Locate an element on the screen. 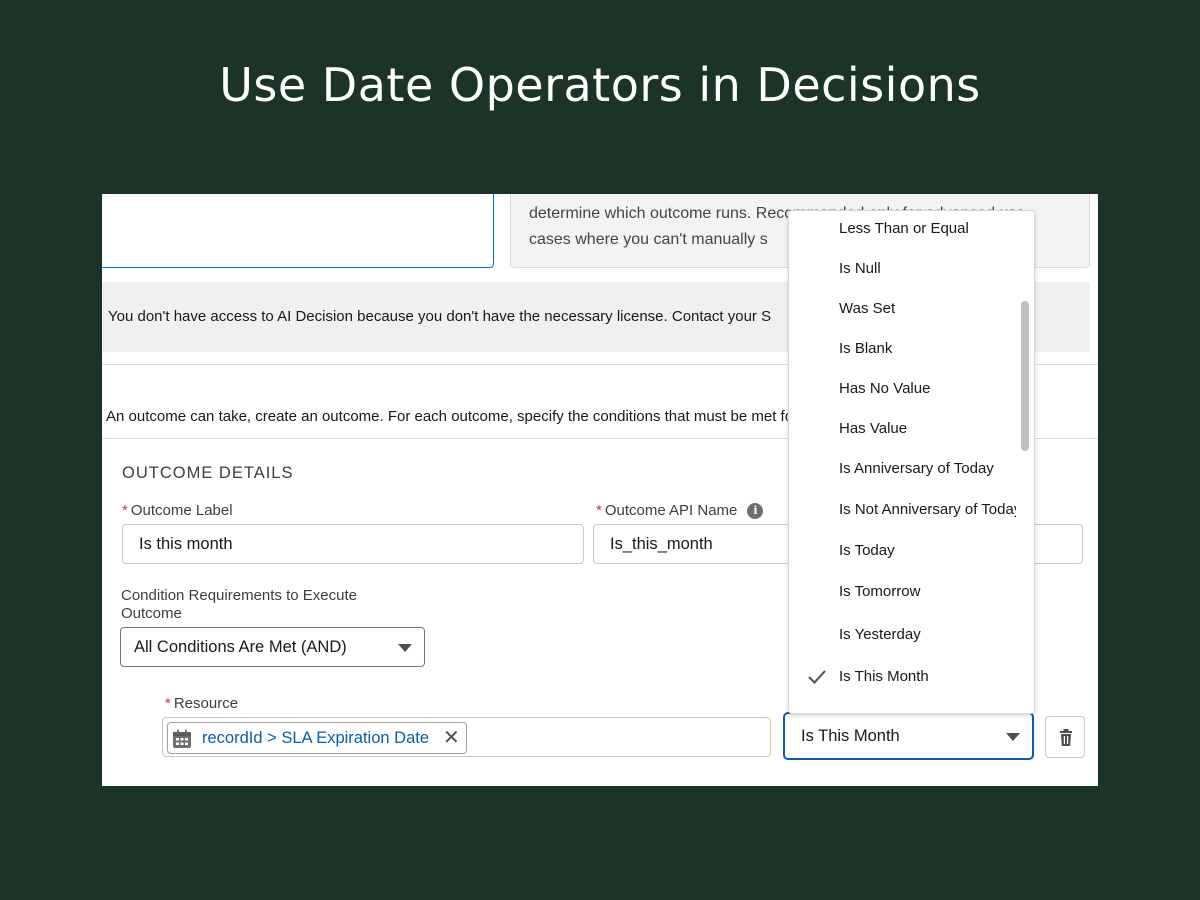  resource-lookup-input: recordId > SLA Expiration Date ✕ is located at coordinates (466, 737).